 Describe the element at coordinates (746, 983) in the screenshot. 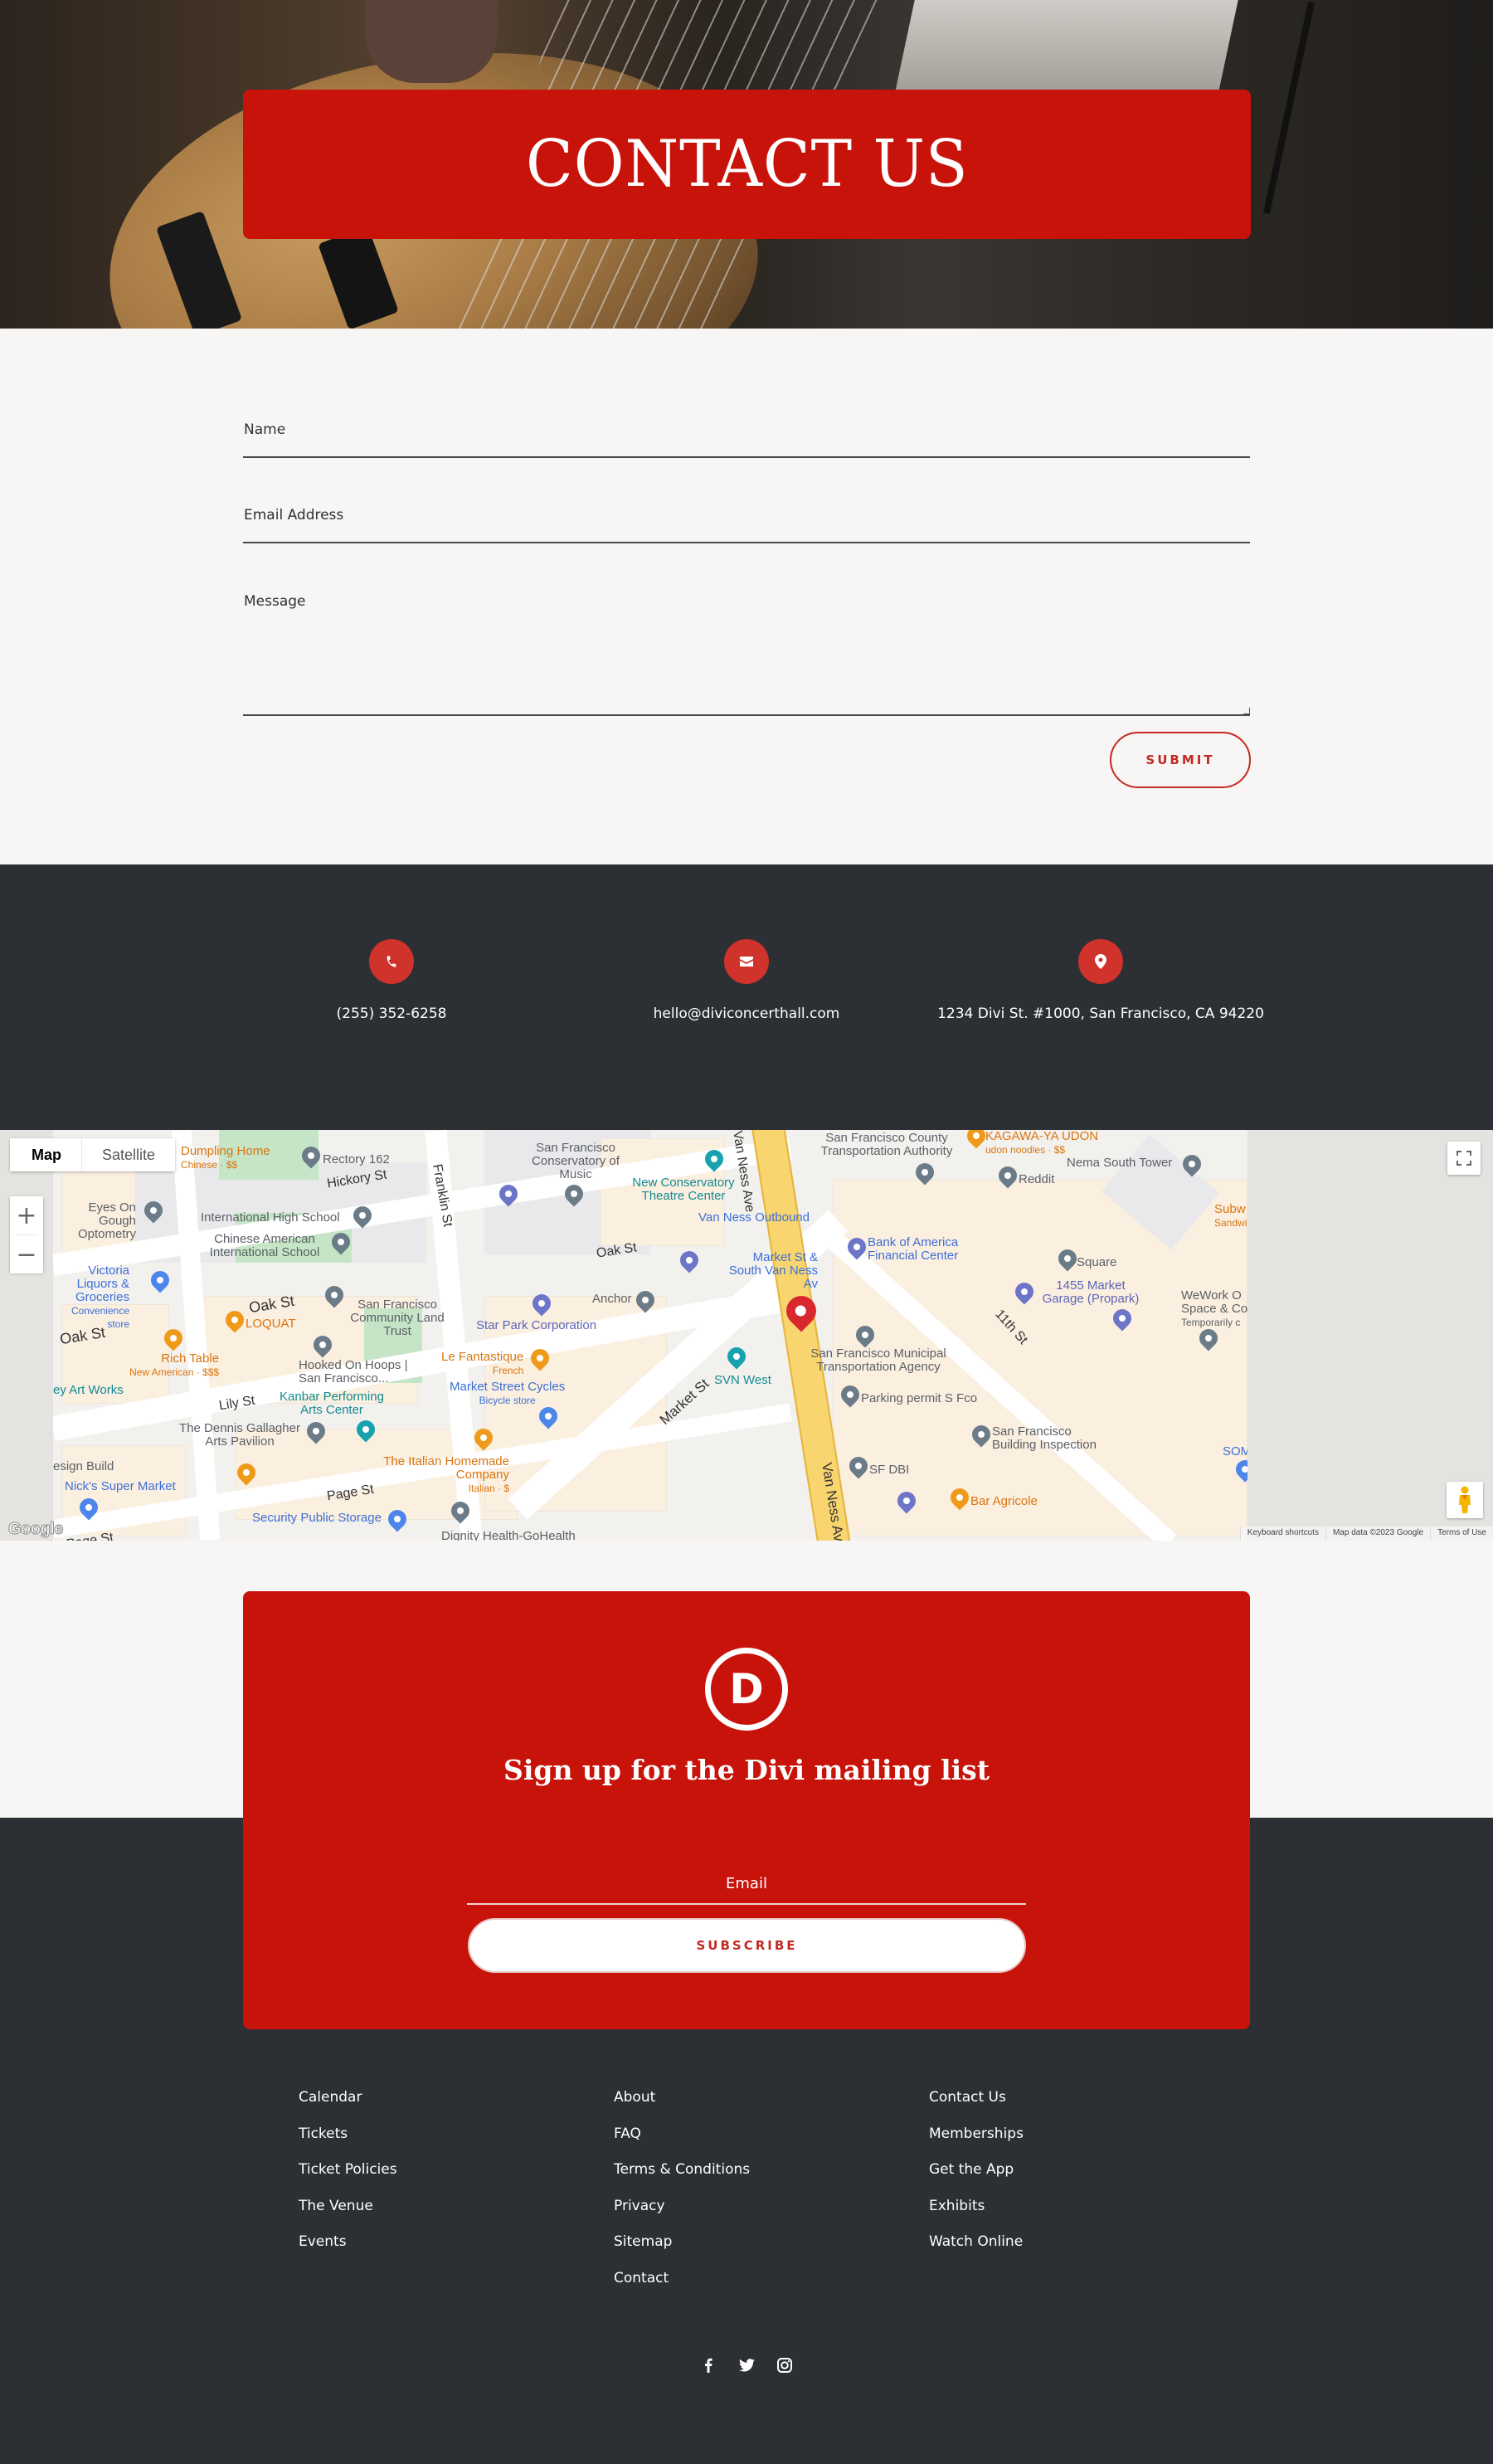

I see `contact-email: hello@diviconcerthall.com` at that location.